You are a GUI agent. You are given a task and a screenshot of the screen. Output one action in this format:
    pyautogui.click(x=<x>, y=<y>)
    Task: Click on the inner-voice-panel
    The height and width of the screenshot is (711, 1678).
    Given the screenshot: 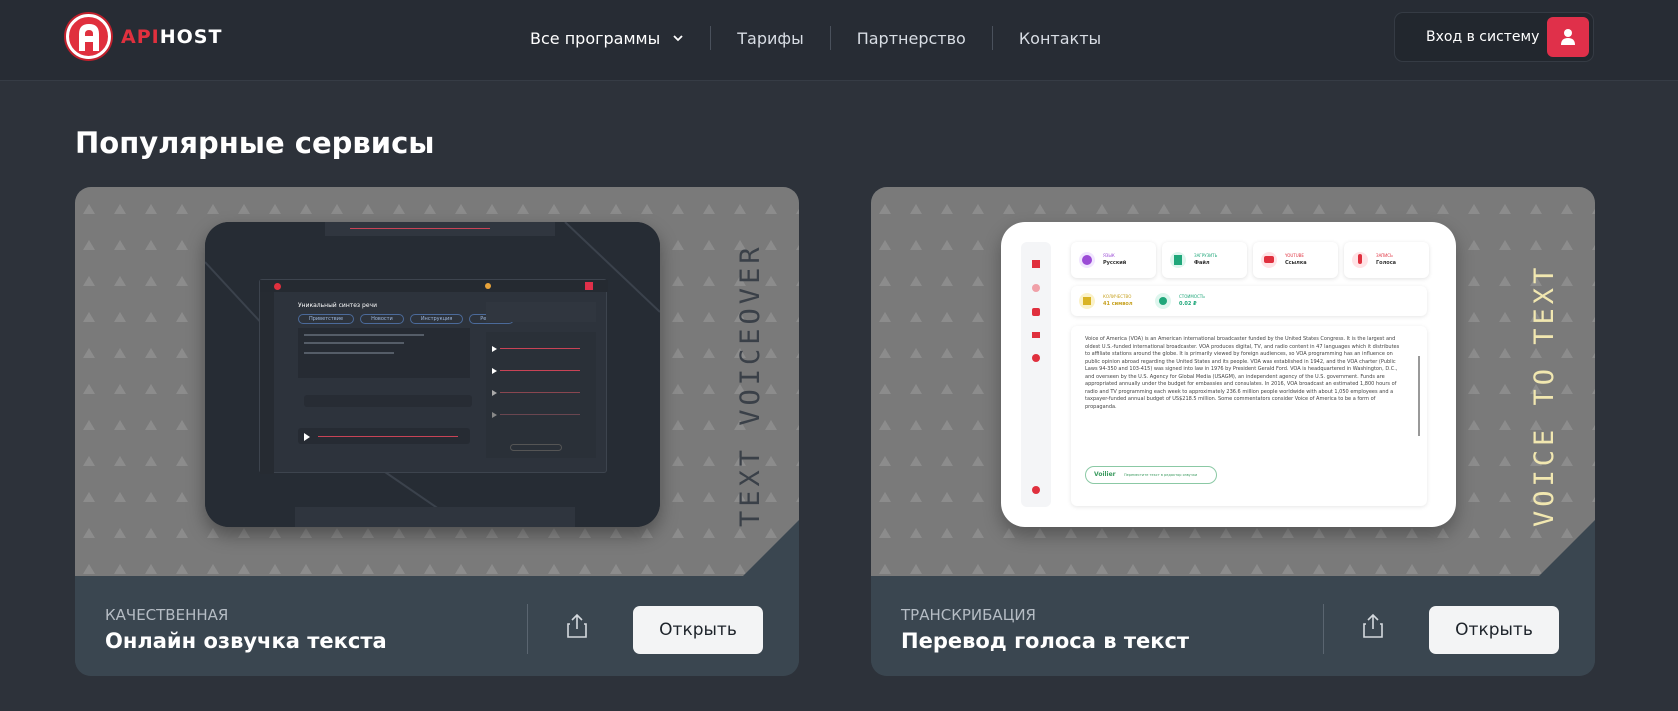 What is the action you would take?
    pyautogui.click(x=541, y=312)
    